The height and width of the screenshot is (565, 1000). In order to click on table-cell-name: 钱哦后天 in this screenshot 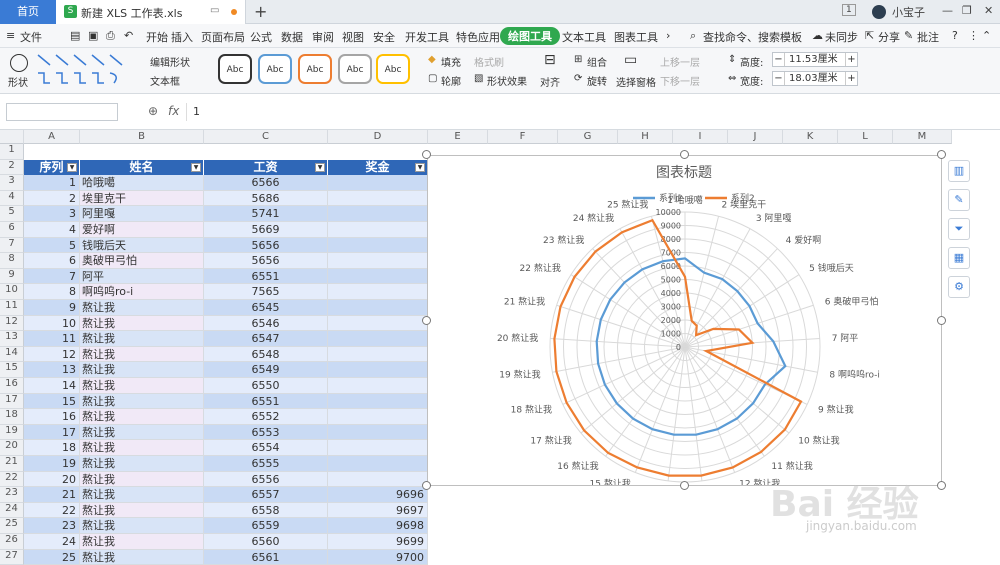, I will do `click(142, 245)`.